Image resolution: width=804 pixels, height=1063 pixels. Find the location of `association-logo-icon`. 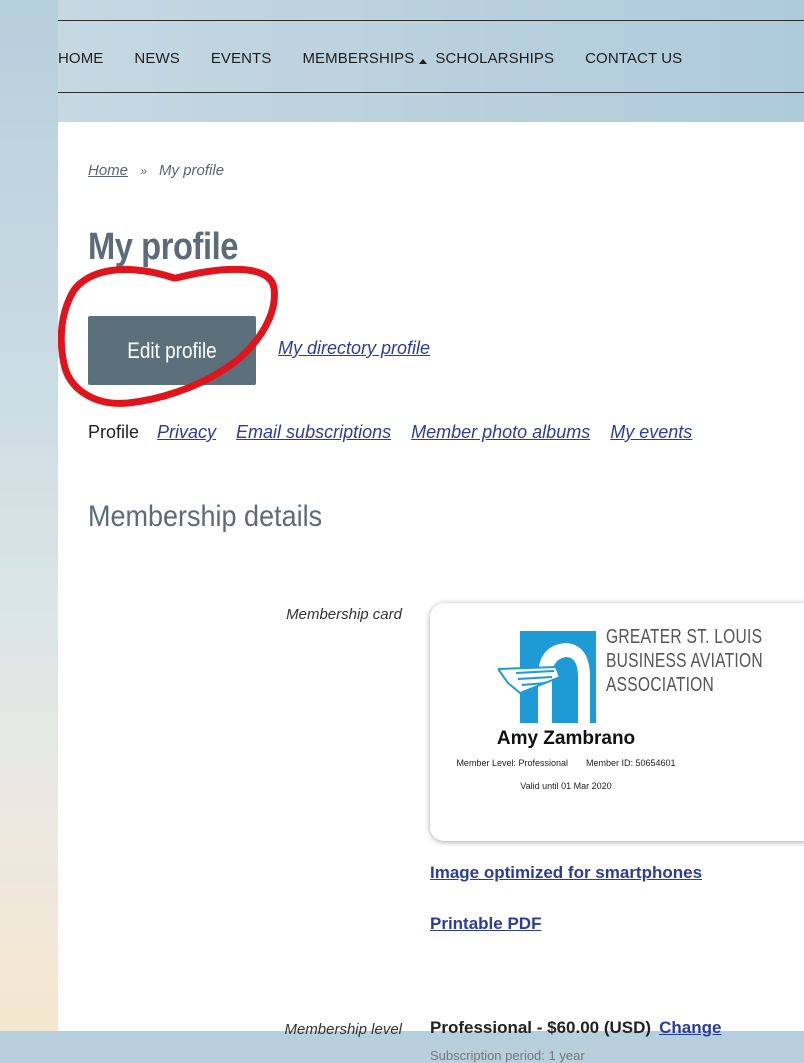

association-logo-icon is located at coordinates (547, 677).